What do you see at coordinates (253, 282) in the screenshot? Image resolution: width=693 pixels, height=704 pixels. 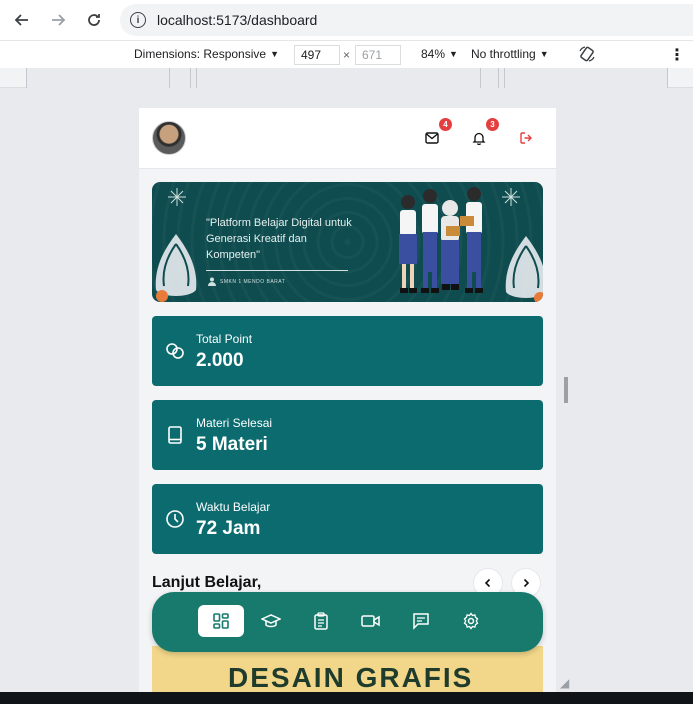 I see `banner-school: SMKN 1 MENDO BARAT` at bounding box center [253, 282].